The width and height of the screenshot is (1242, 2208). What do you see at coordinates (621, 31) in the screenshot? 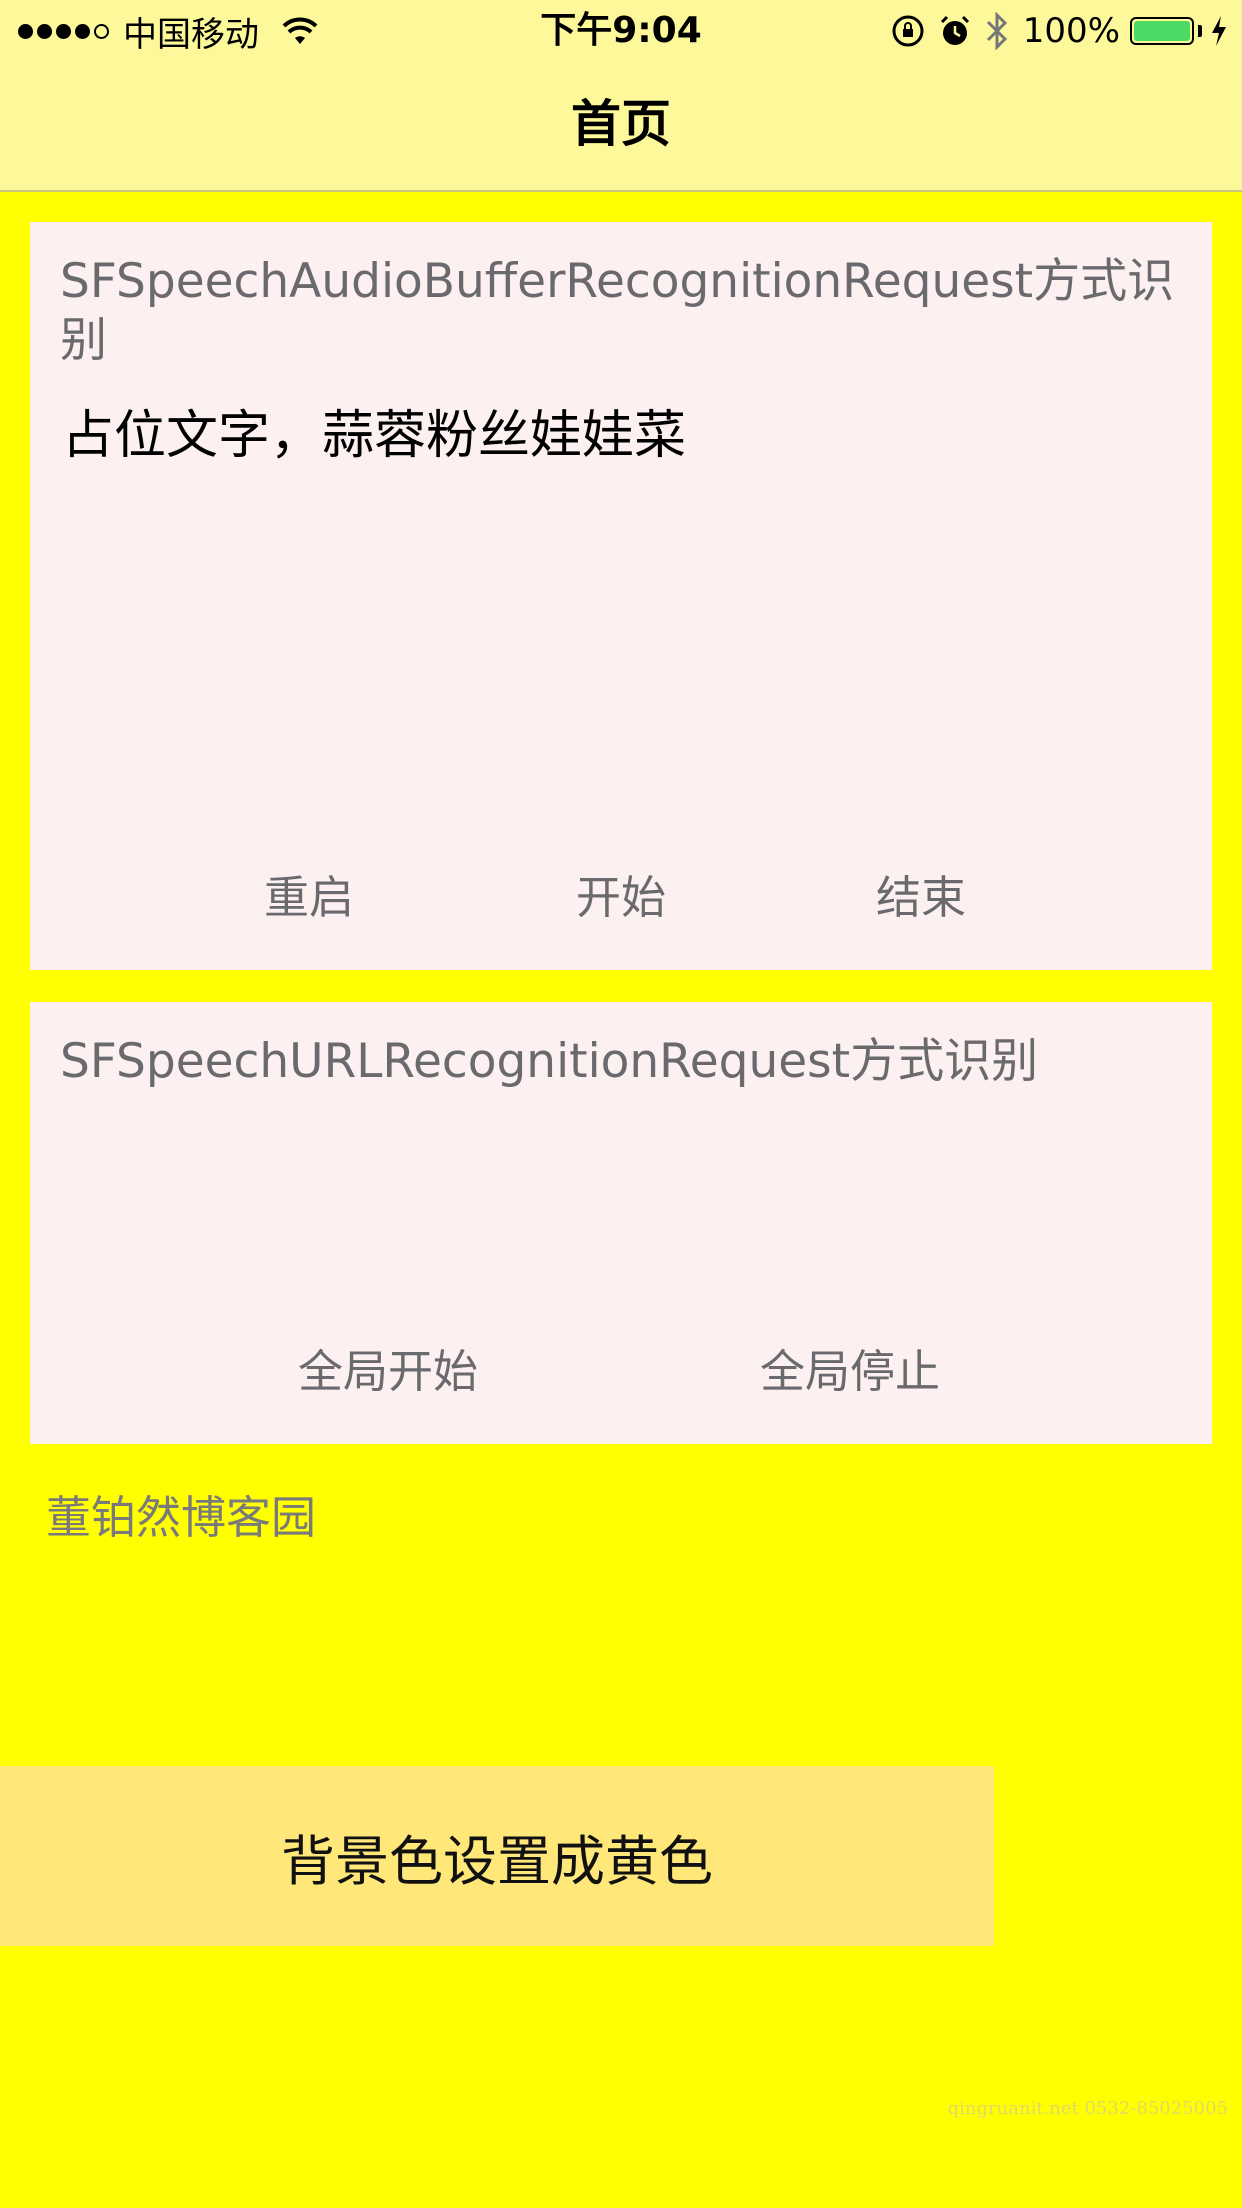
I see `status-bar: 中国移动 下午9:04 100%` at bounding box center [621, 31].